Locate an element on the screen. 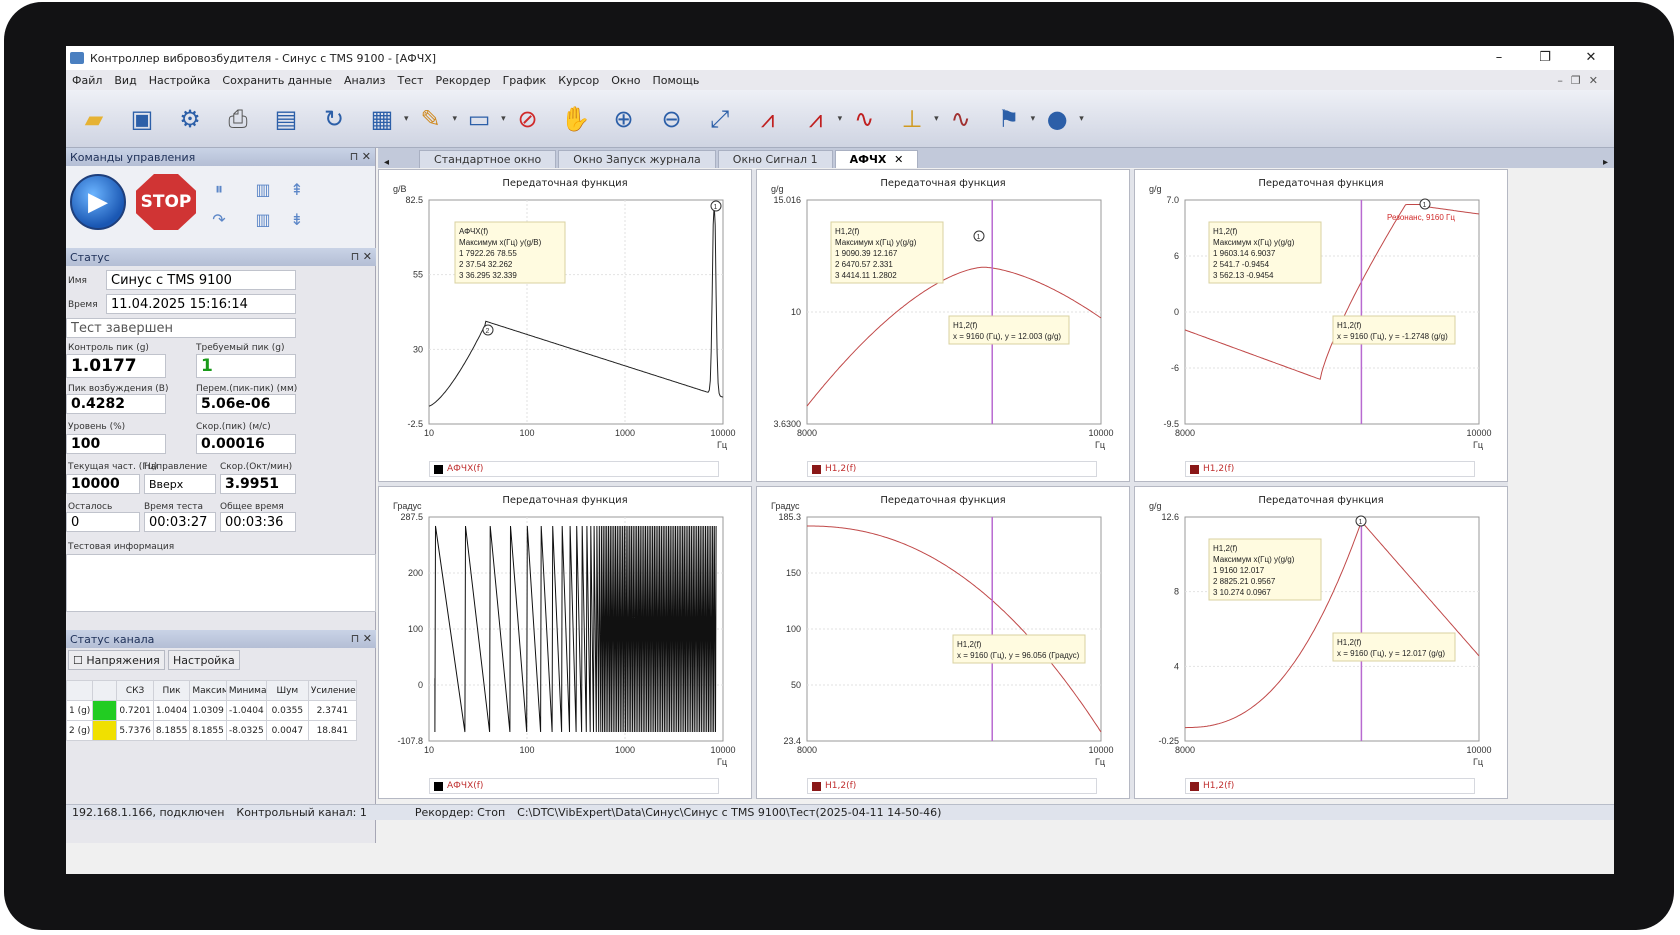 This screenshot has width=1680, height=935. legend-label: АФЧХ(f) is located at coordinates (465, 786).